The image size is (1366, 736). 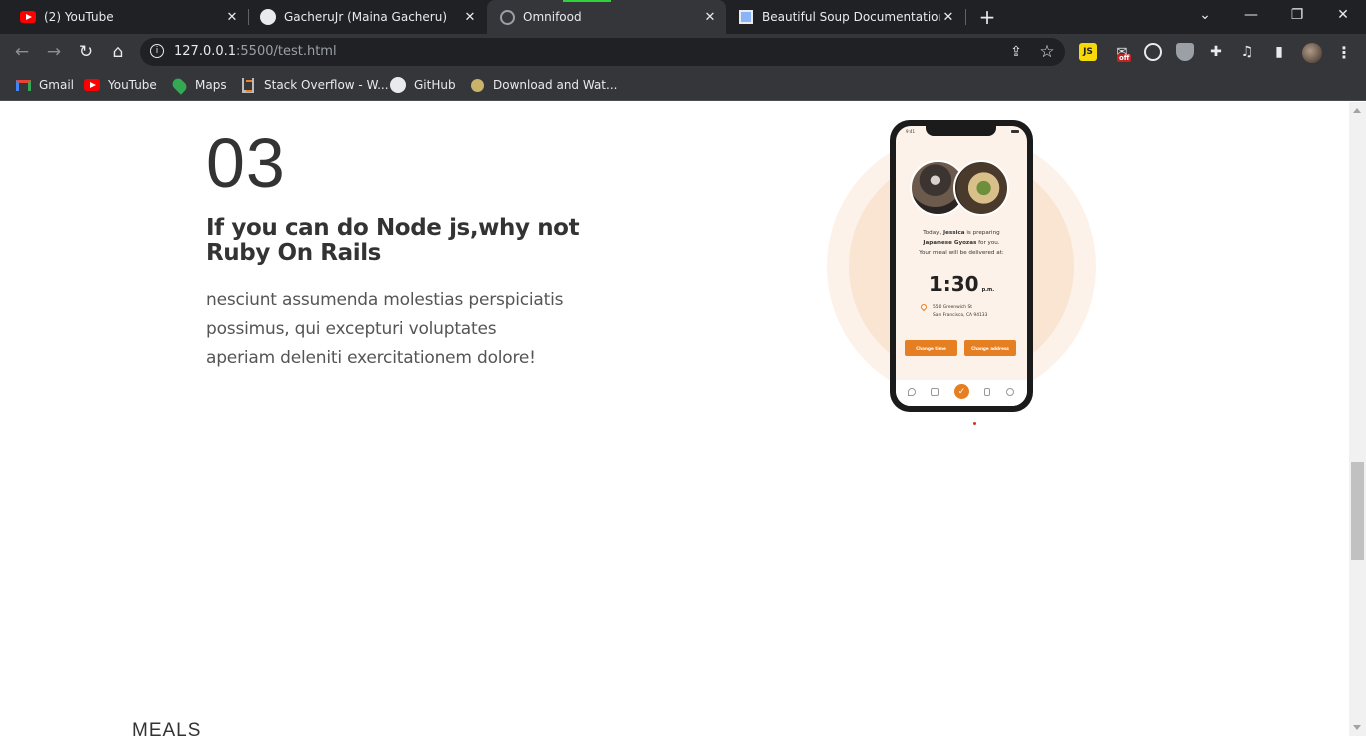 I want to click on tab-separator, so click(x=965, y=17).